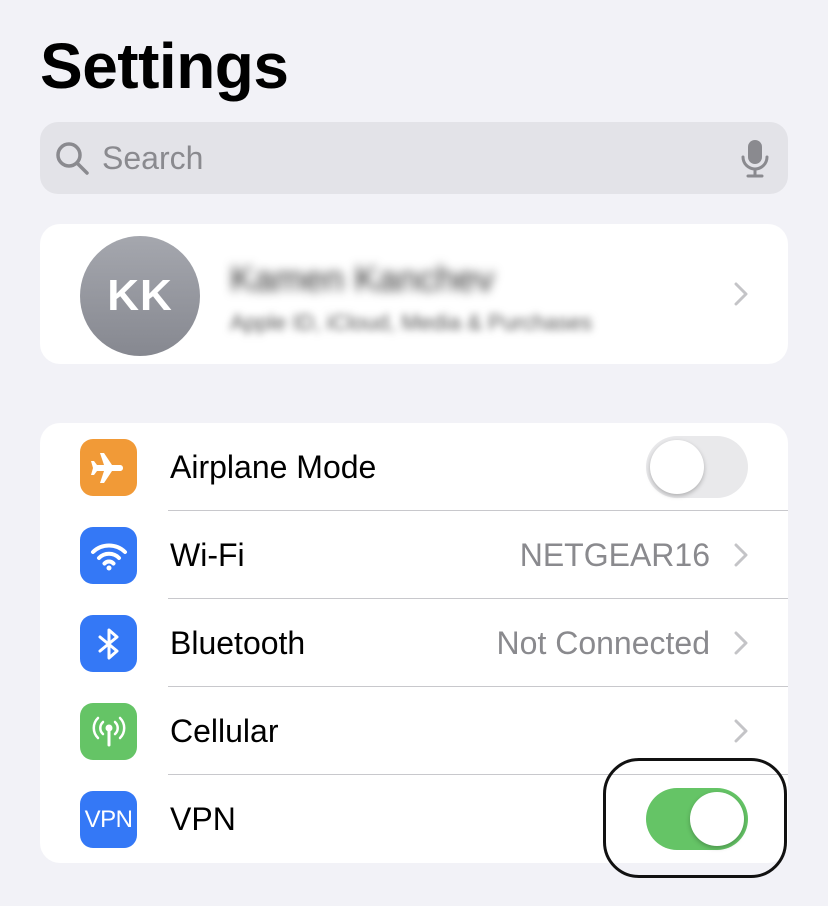 The height and width of the screenshot is (906, 828). What do you see at coordinates (414, 819) in the screenshot?
I see `vpn-row: VPN VPN` at bounding box center [414, 819].